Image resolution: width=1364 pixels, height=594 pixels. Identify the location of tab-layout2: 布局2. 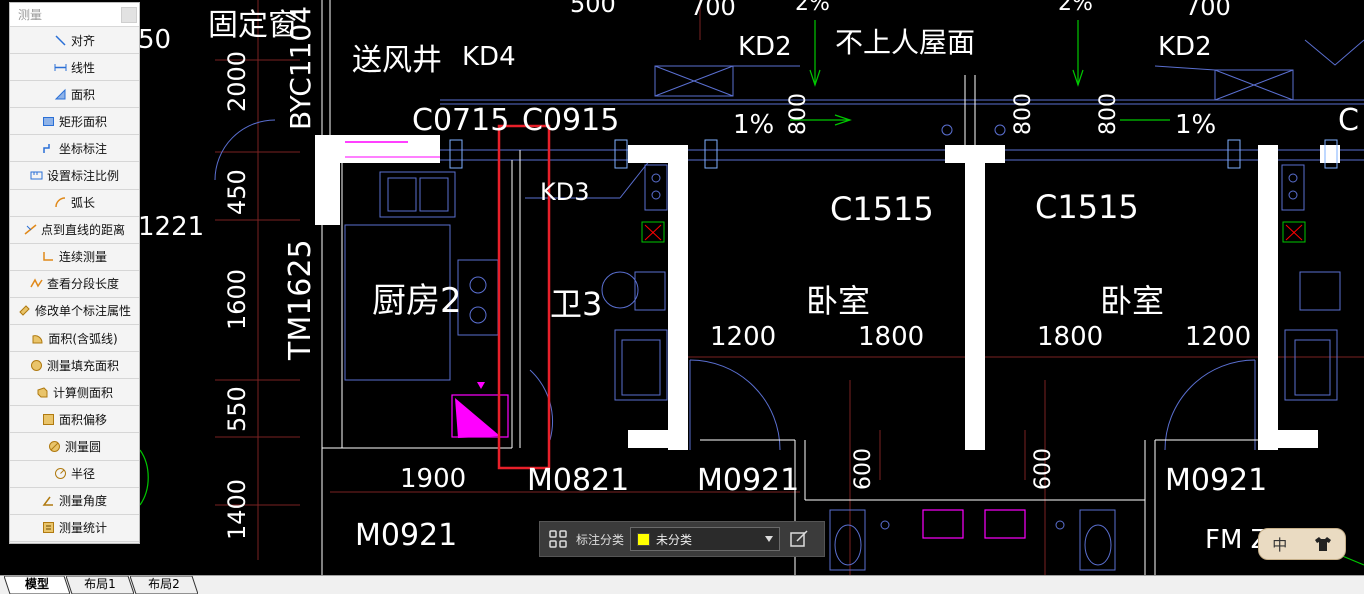
(164, 585).